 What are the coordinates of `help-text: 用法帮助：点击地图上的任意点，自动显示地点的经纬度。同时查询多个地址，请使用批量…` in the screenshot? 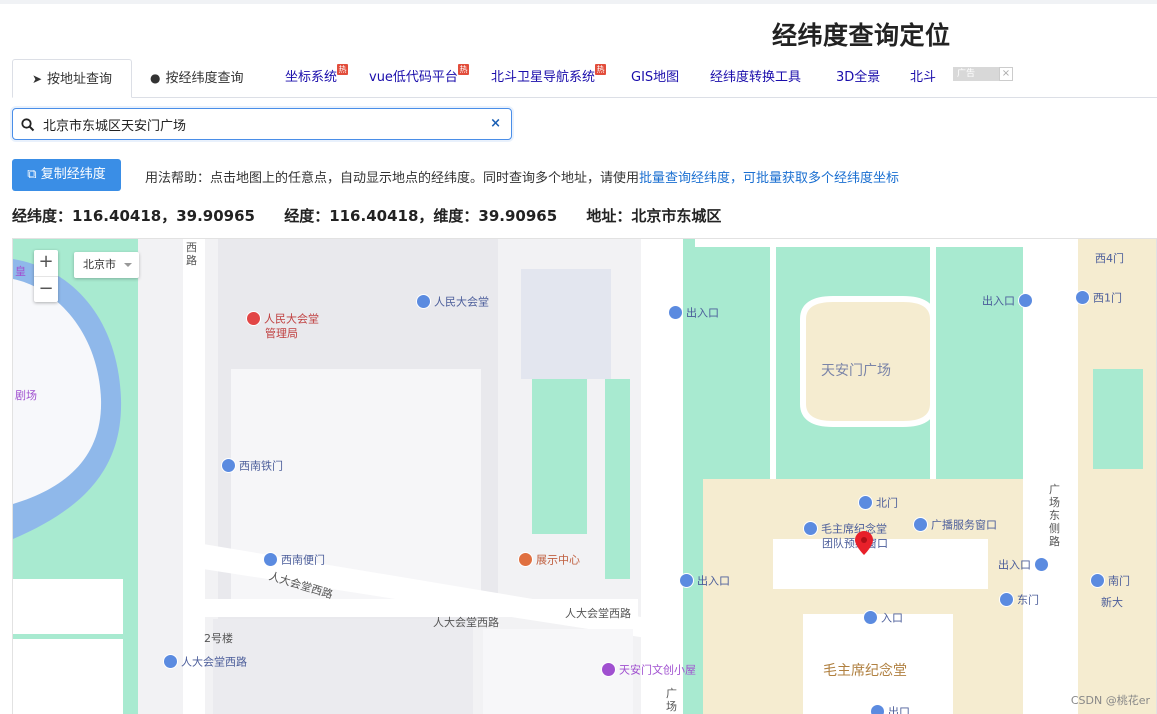 It's located at (522, 176).